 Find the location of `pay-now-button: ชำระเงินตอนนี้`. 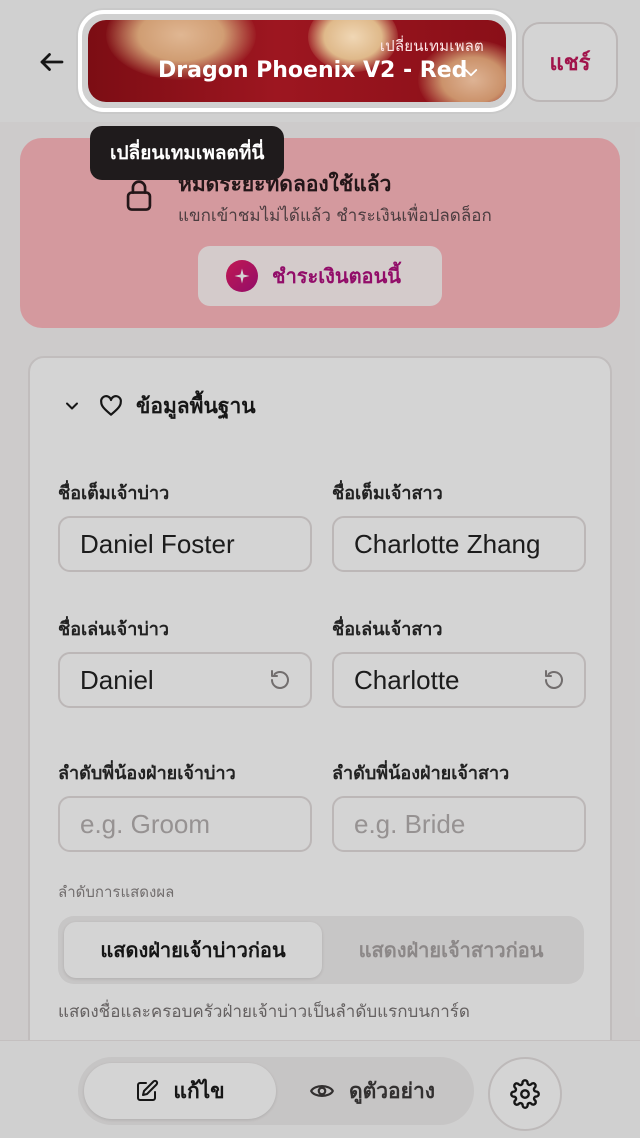

pay-now-button: ชำระเงินตอนนี้ is located at coordinates (320, 276).